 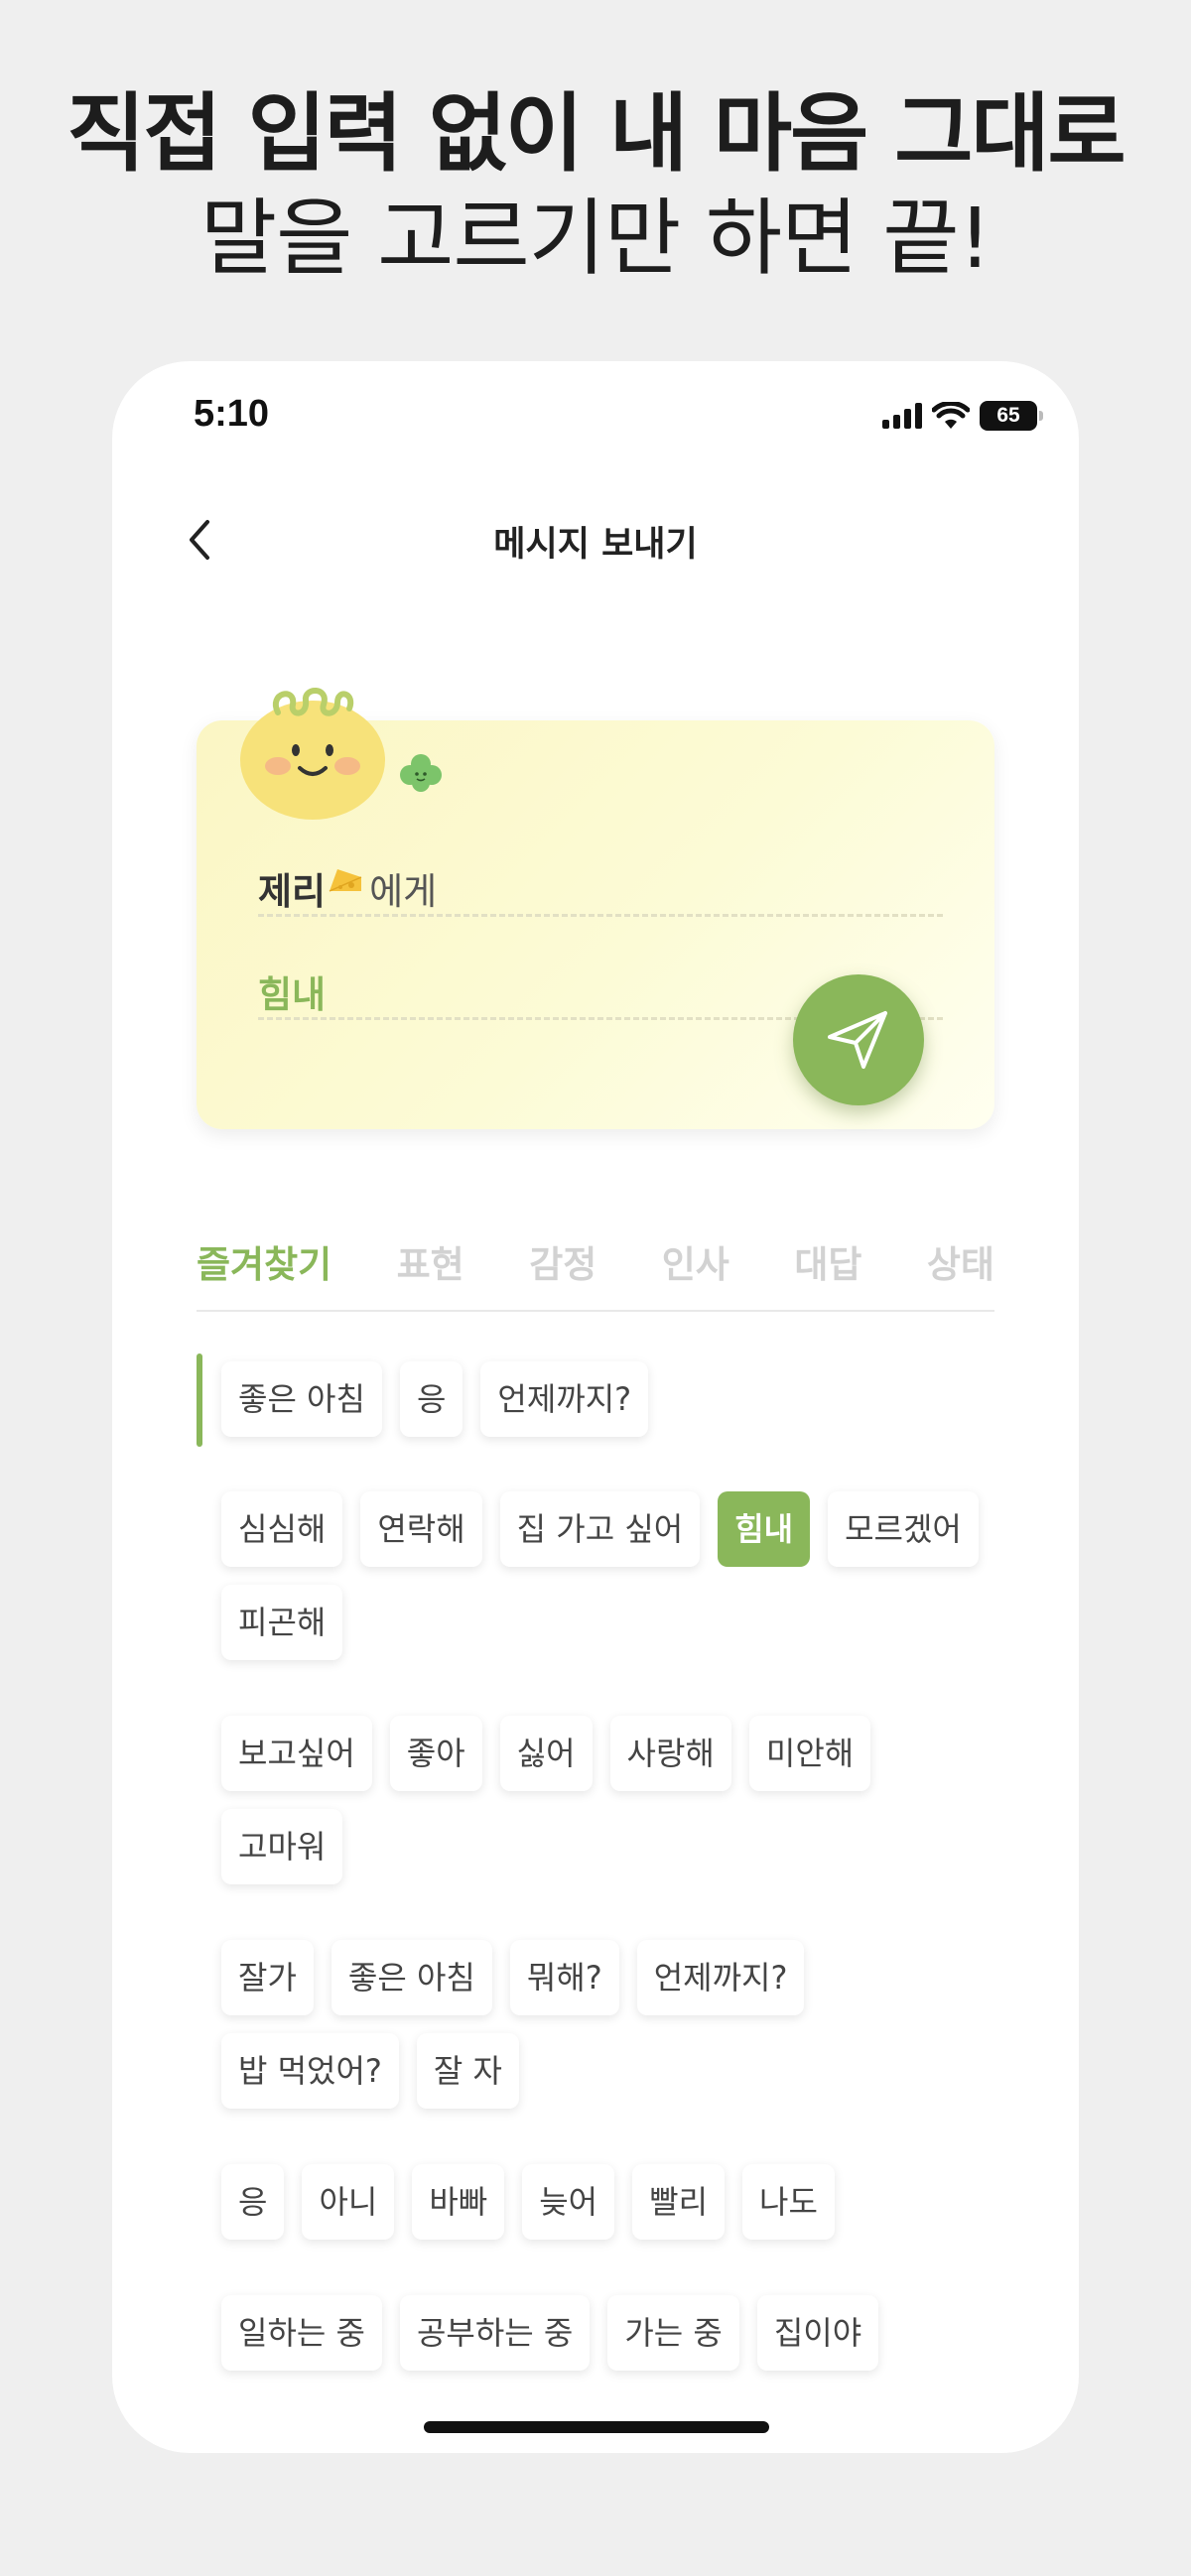 I want to click on phrase-group-5: 일하는 중 공부하는 중 가는 중 집이야, so click(x=618, y=2341).